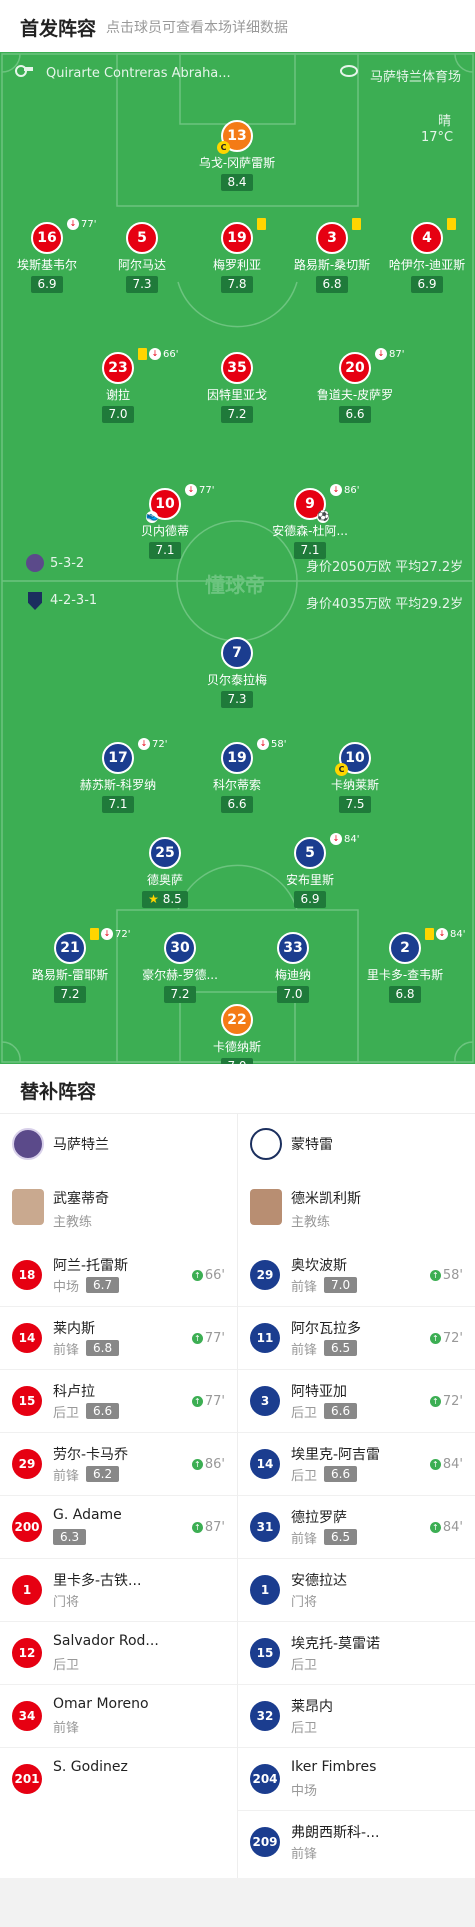 The height and width of the screenshot is (1927, 475). I want to click on home-player-35: 35 因特里亚戈 7.2, so click(237, 387).